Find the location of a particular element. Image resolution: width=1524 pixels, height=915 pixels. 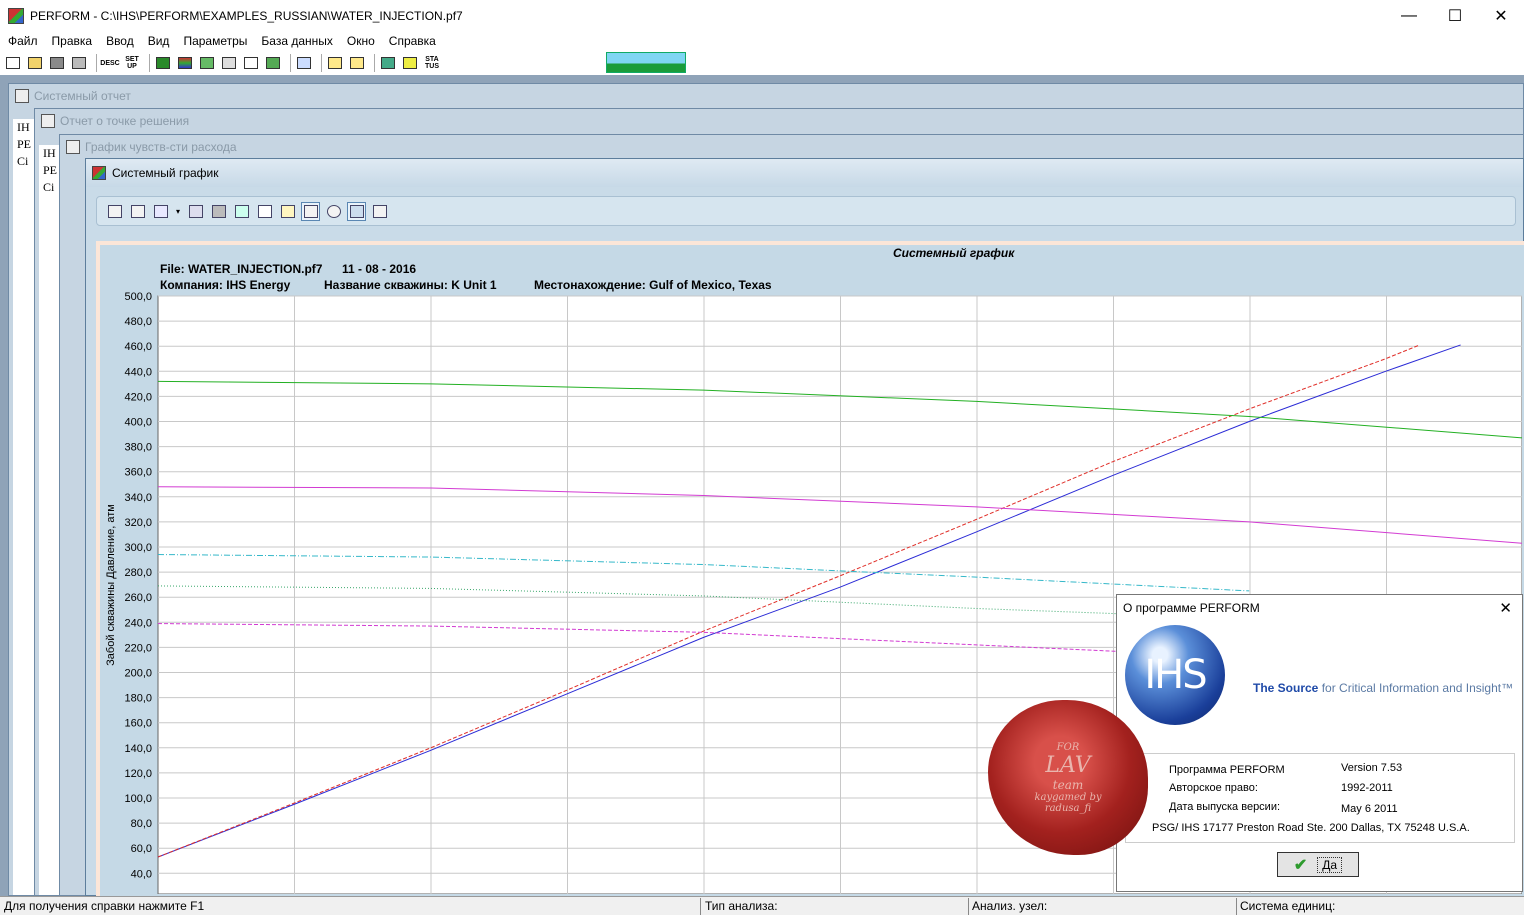

data-editor-icon is located at coordinates (287, 211).